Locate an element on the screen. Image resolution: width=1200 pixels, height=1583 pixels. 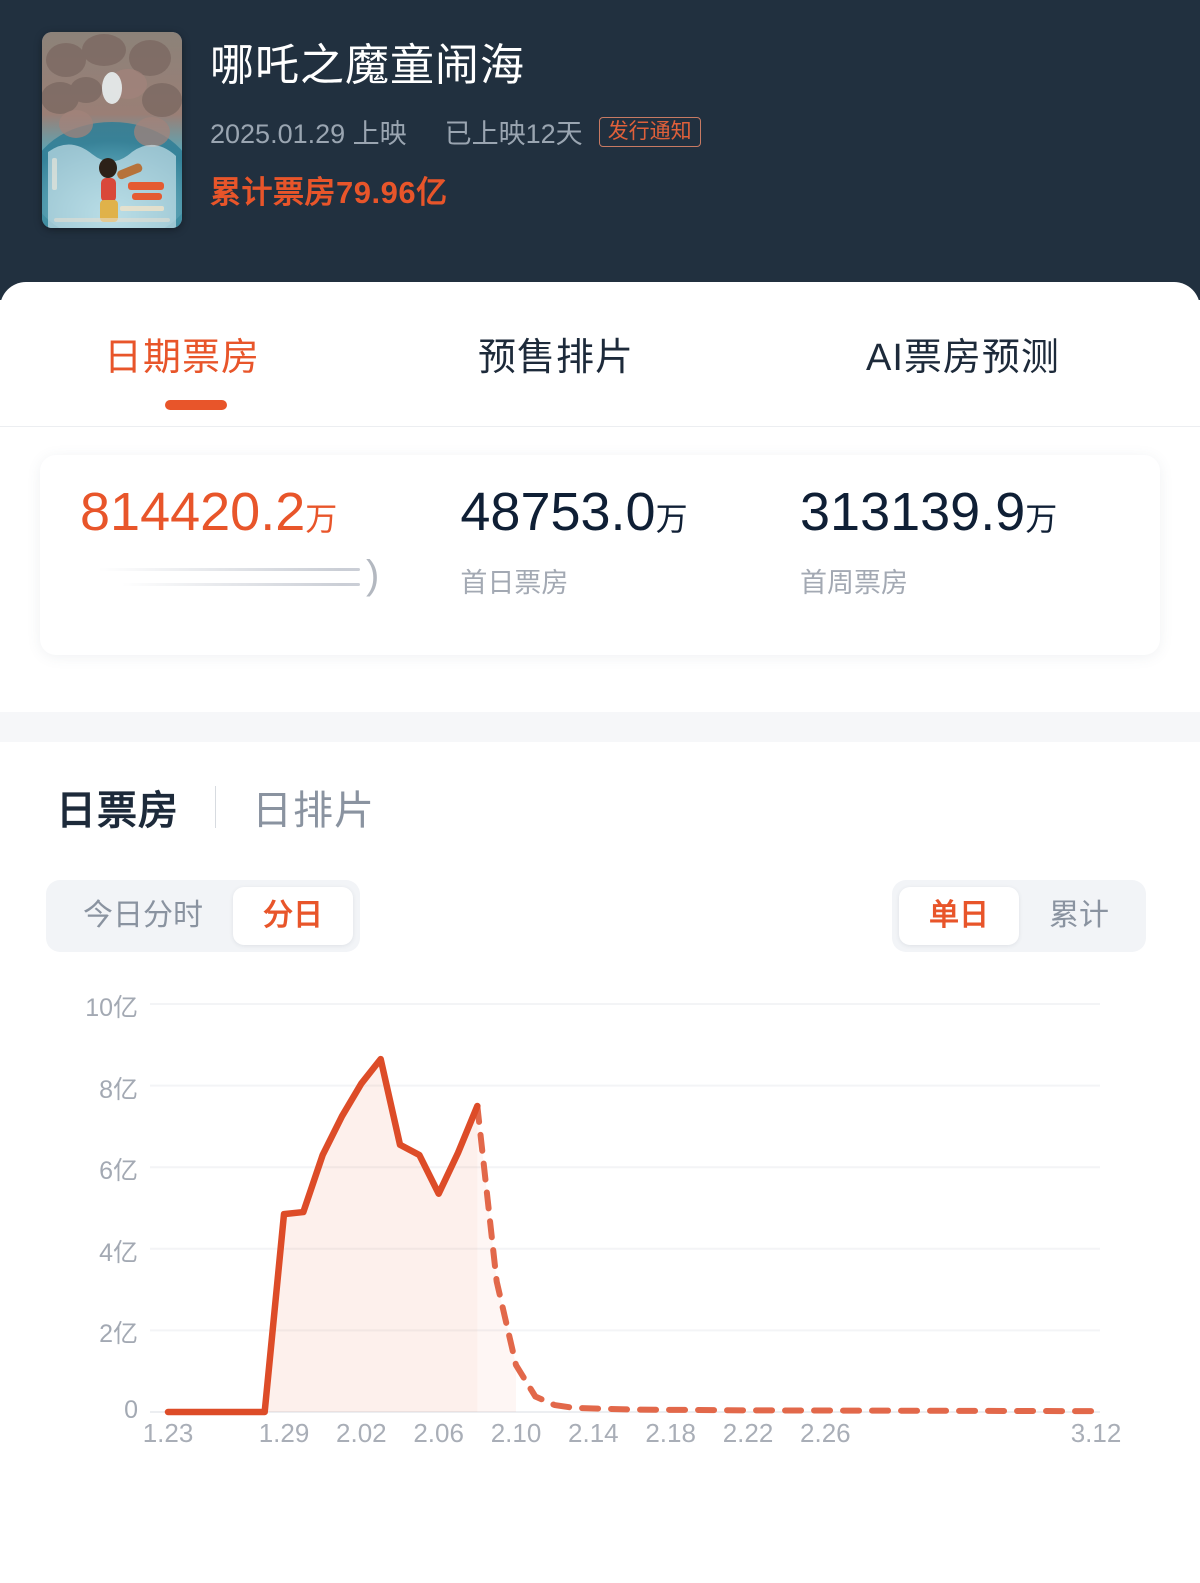
head-divider is located at coordinates (215, 807).